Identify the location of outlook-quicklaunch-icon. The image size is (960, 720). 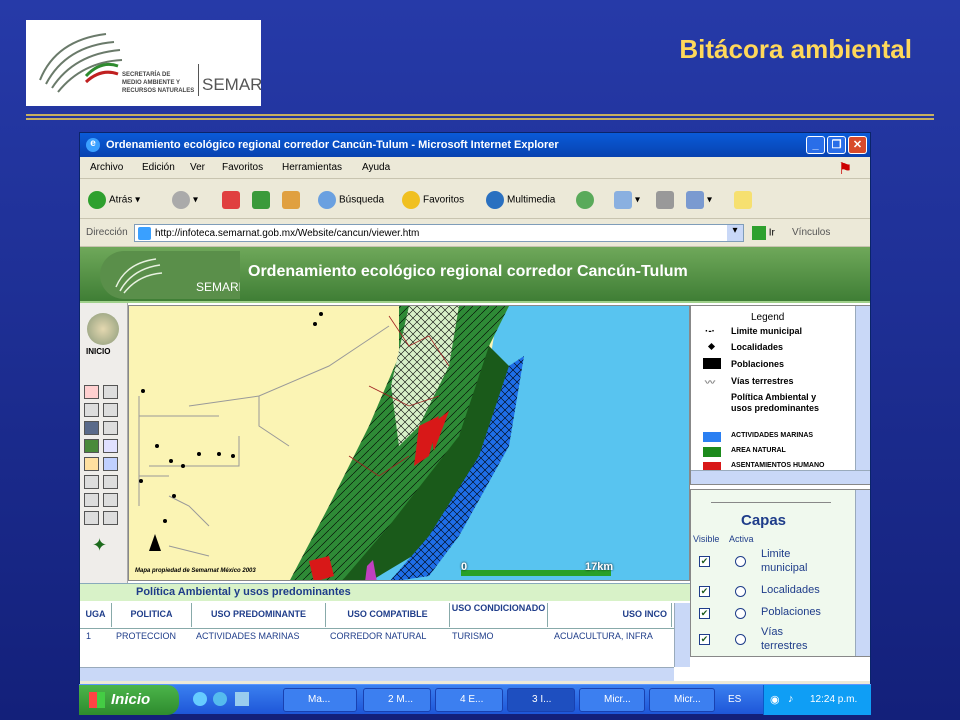
(220, 699).